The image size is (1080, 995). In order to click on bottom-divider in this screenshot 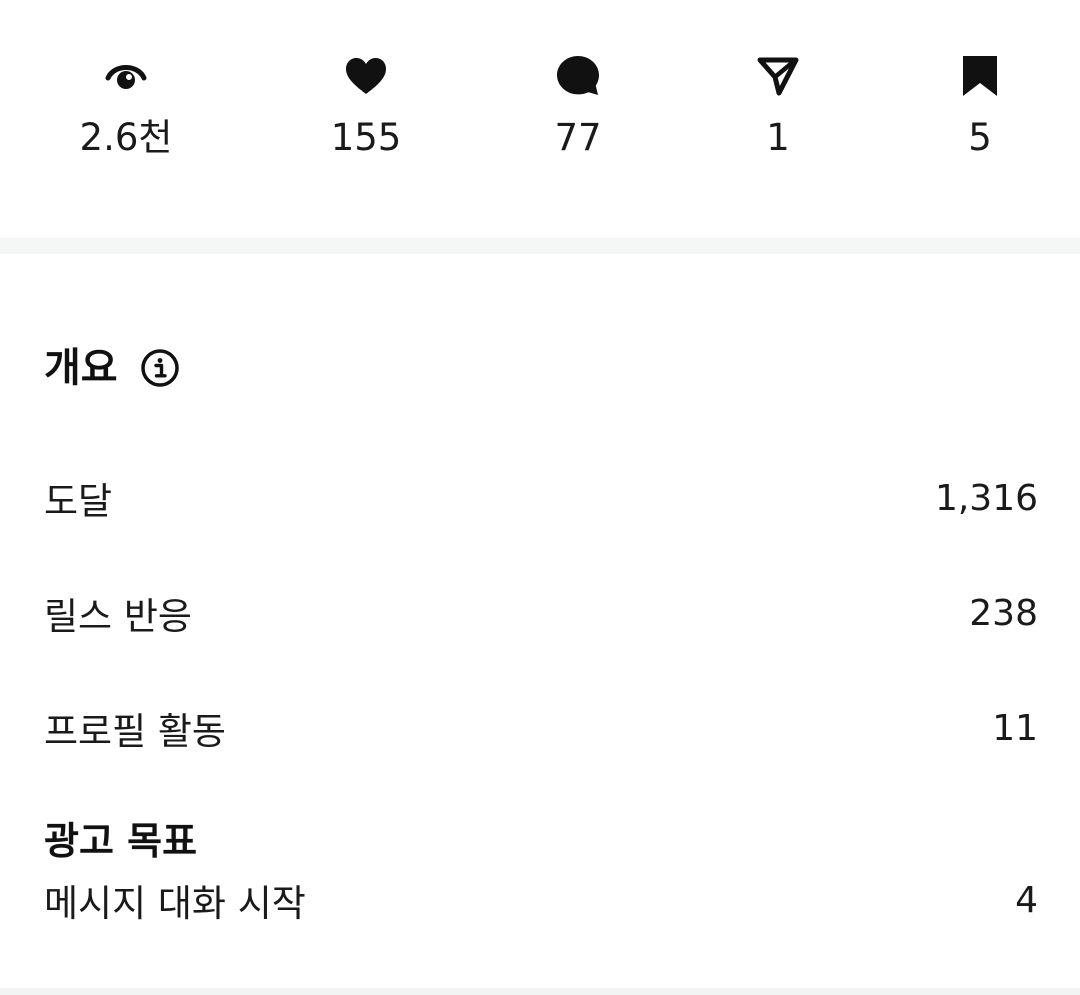, I will do `click(540, 991)`.